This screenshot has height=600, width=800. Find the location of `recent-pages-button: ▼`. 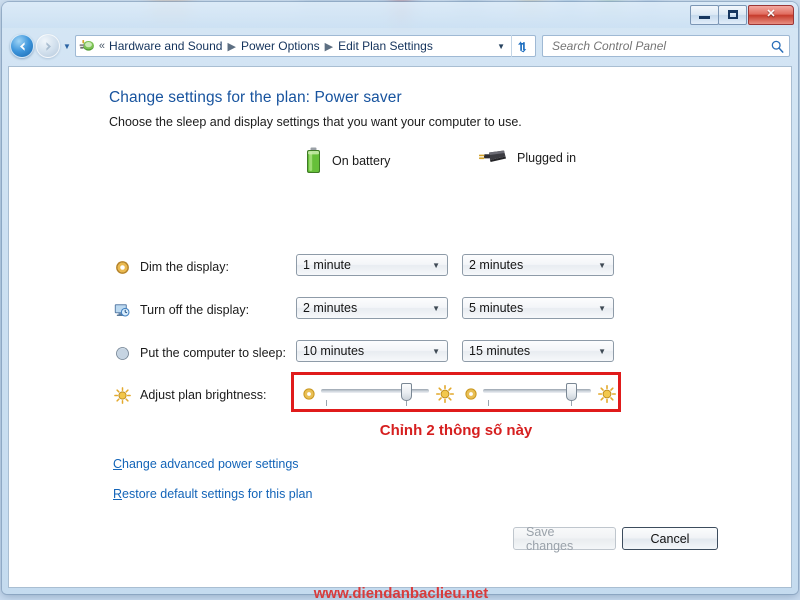

recent-pages-button: ▼ is located at coordinates (67, 46).